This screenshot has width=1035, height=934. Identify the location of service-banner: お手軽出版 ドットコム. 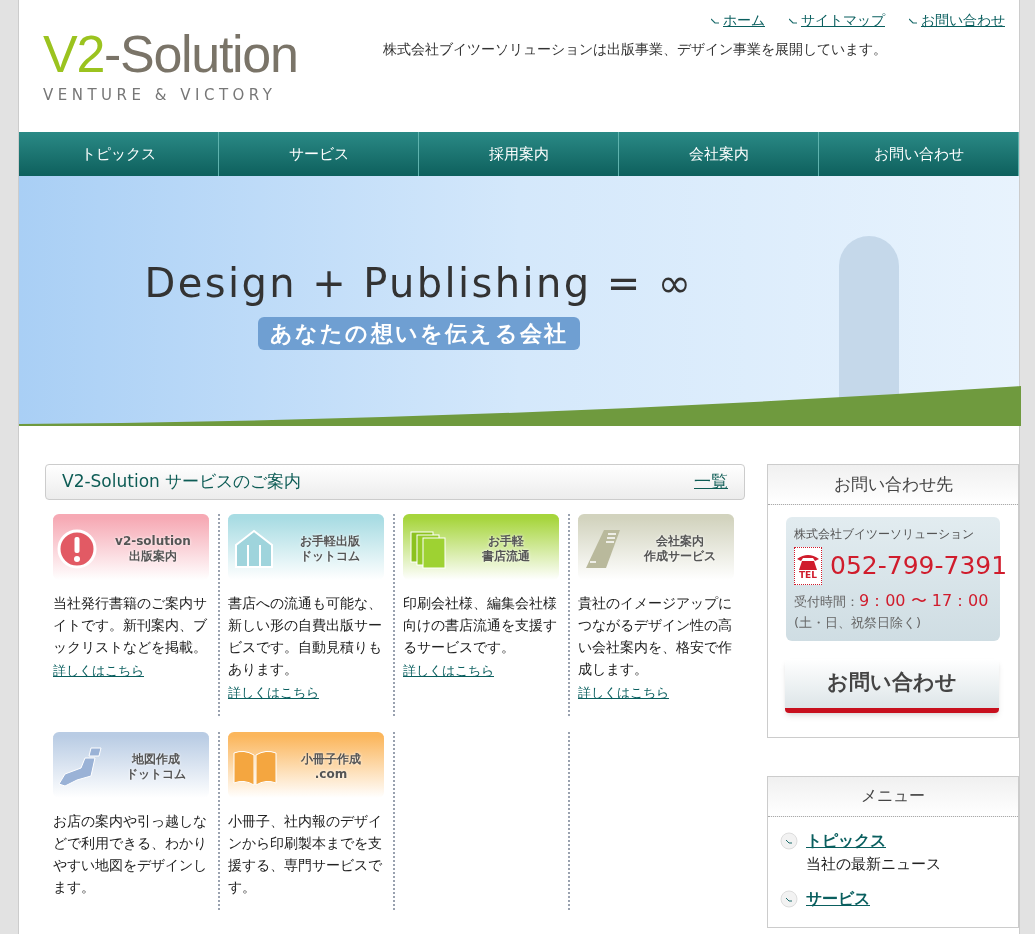
(306, 547).